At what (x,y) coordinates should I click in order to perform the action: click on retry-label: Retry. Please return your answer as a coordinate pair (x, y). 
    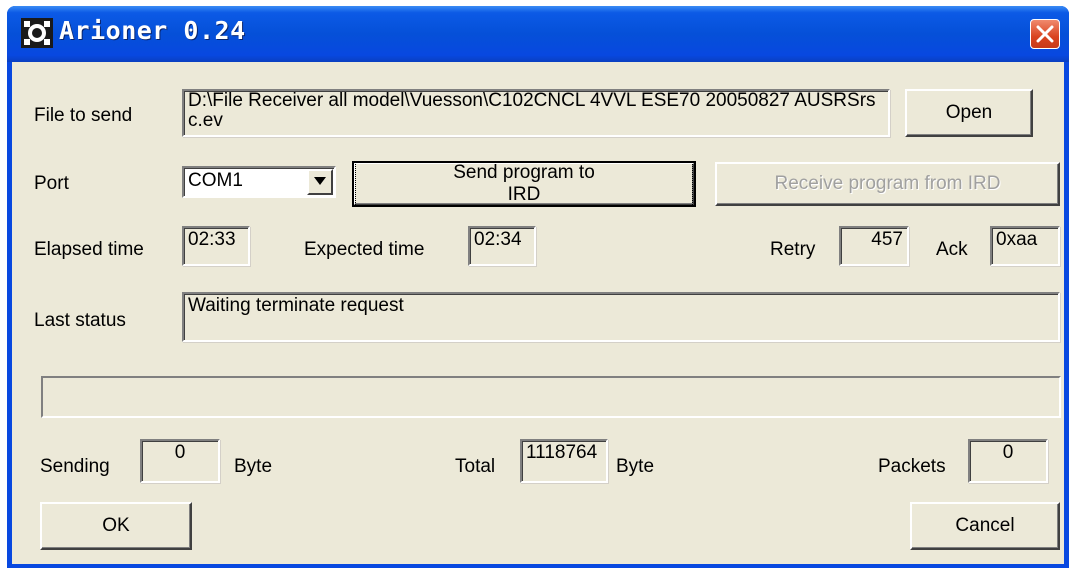
    Looking at the image, I should click on (793, 249).